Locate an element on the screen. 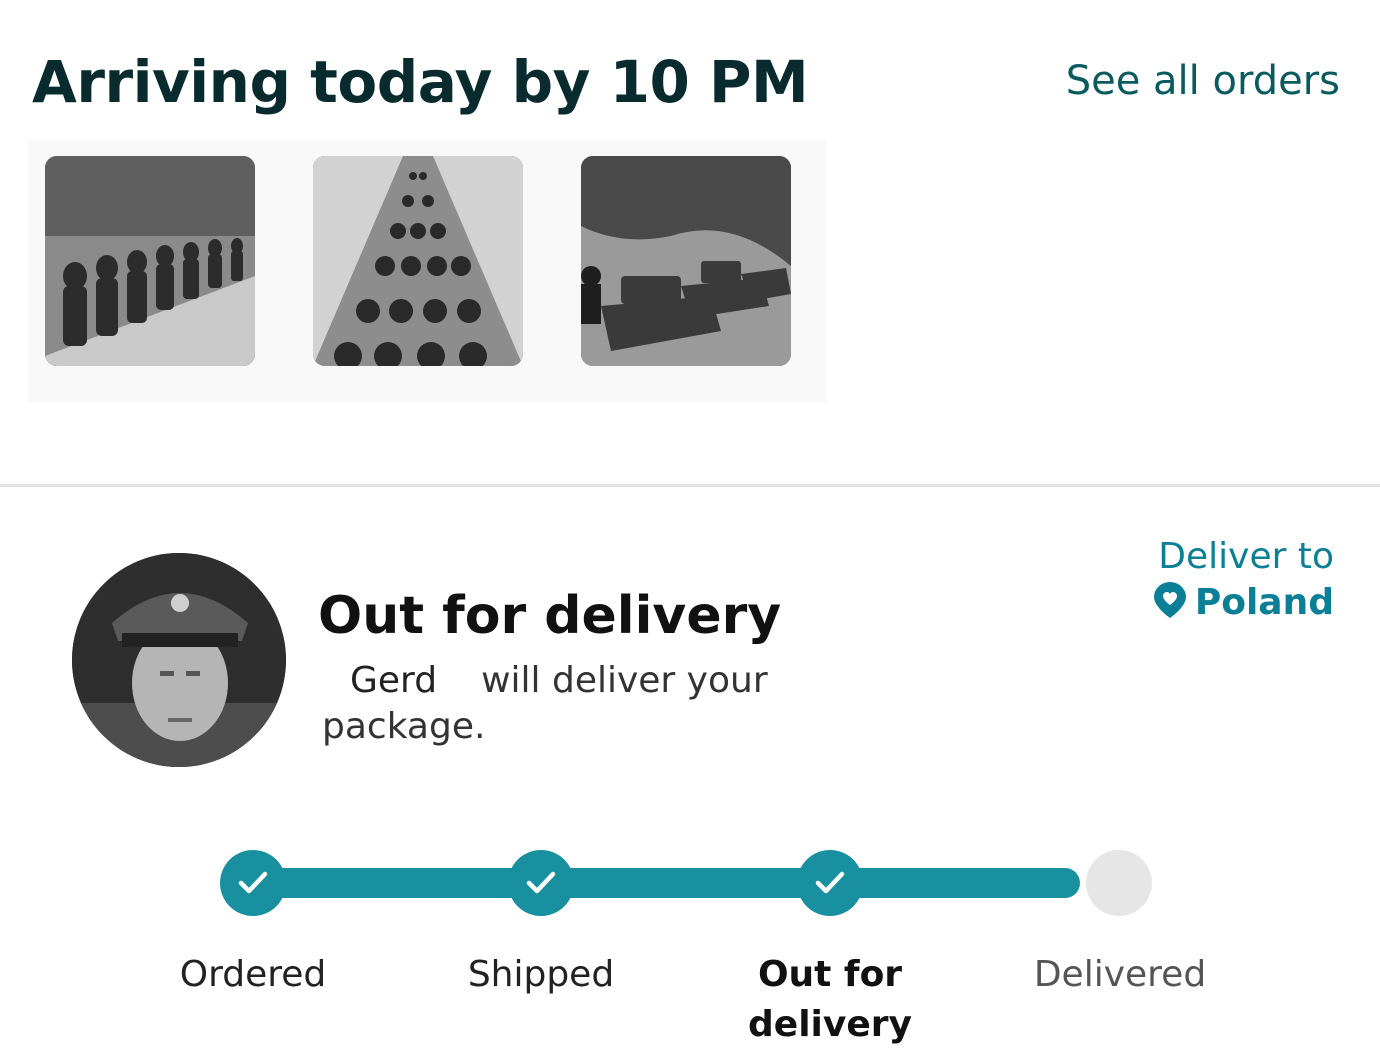  step-delivered-dot is located at coordinates (1119, 883).